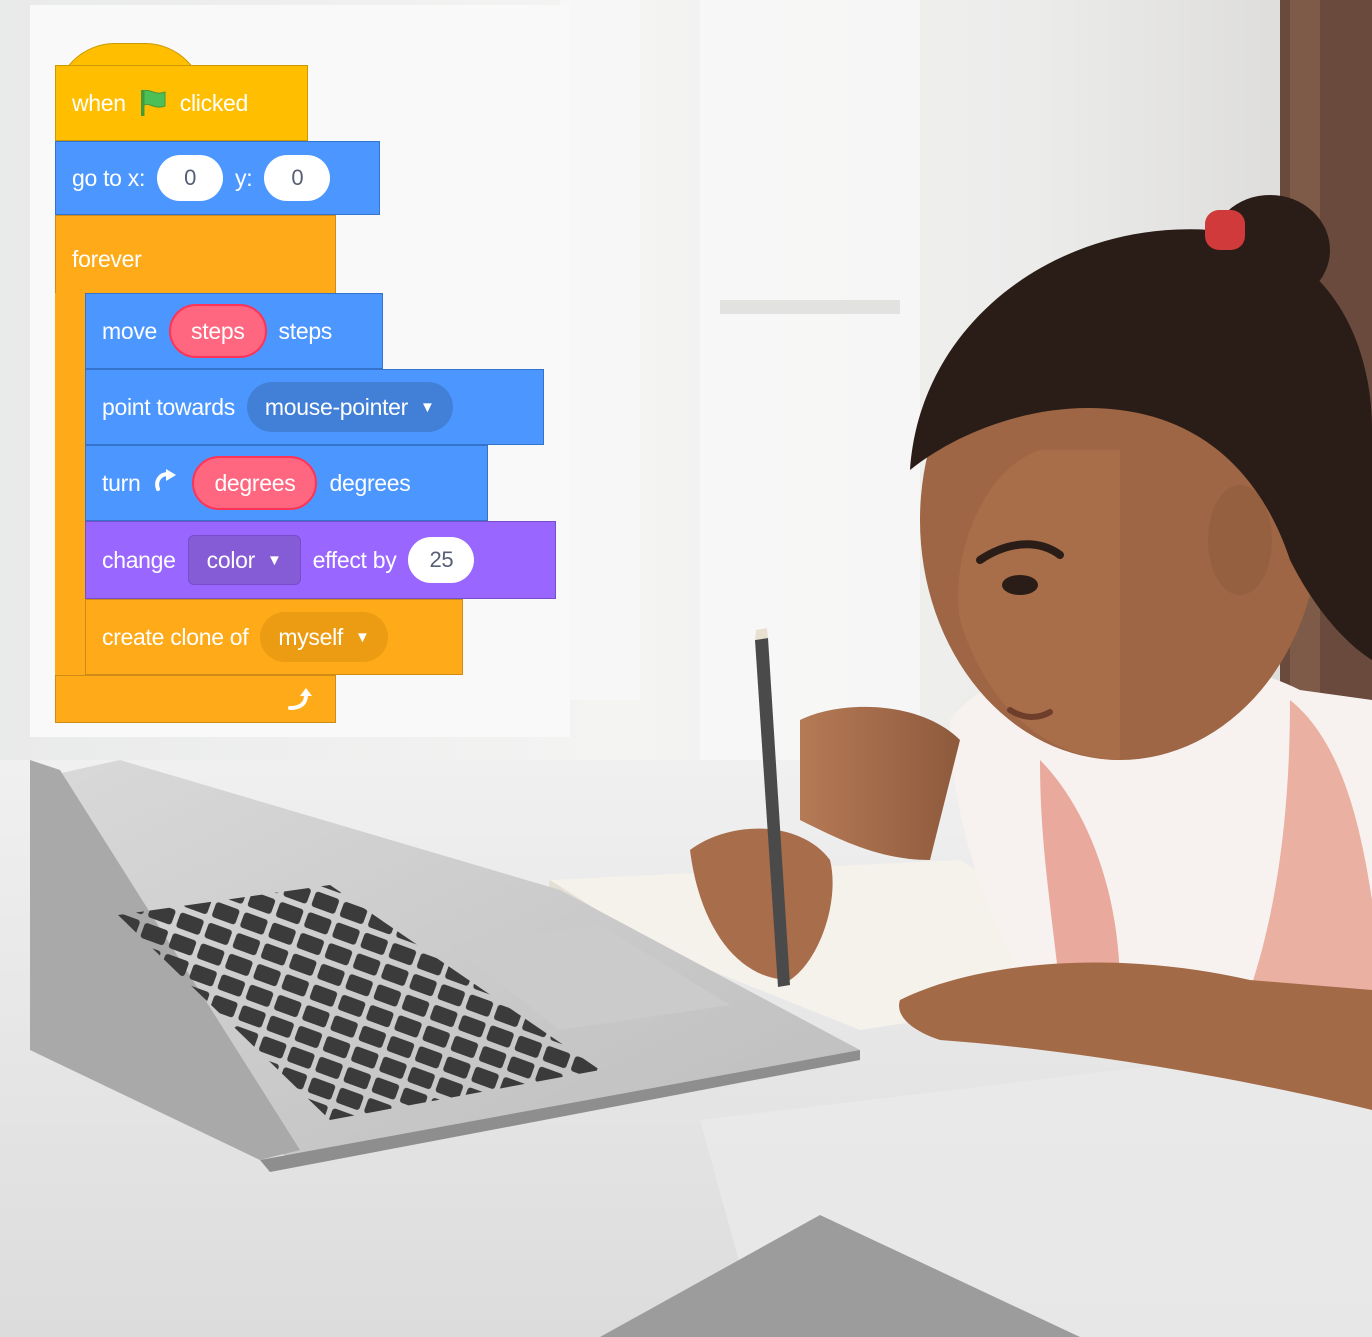 Image resolution: width=1372 pixels, height=1337 pixels. I want to click on forever-block: forever, so click(195, 255).